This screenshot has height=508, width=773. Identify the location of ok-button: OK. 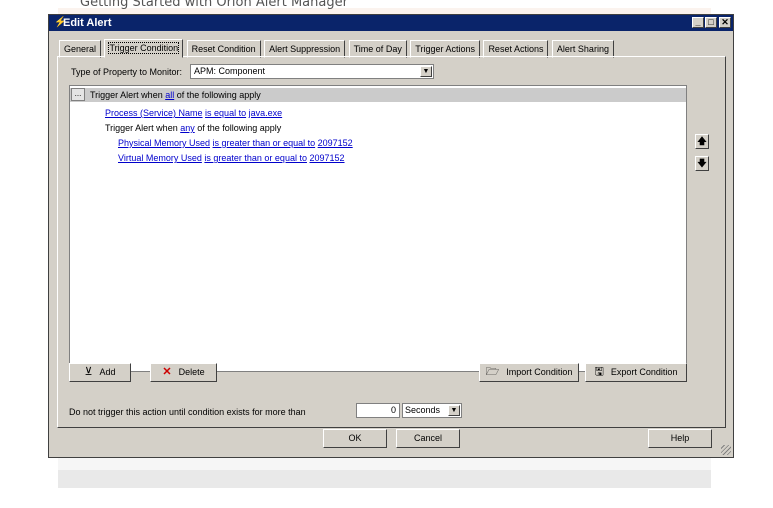
(355, 438).